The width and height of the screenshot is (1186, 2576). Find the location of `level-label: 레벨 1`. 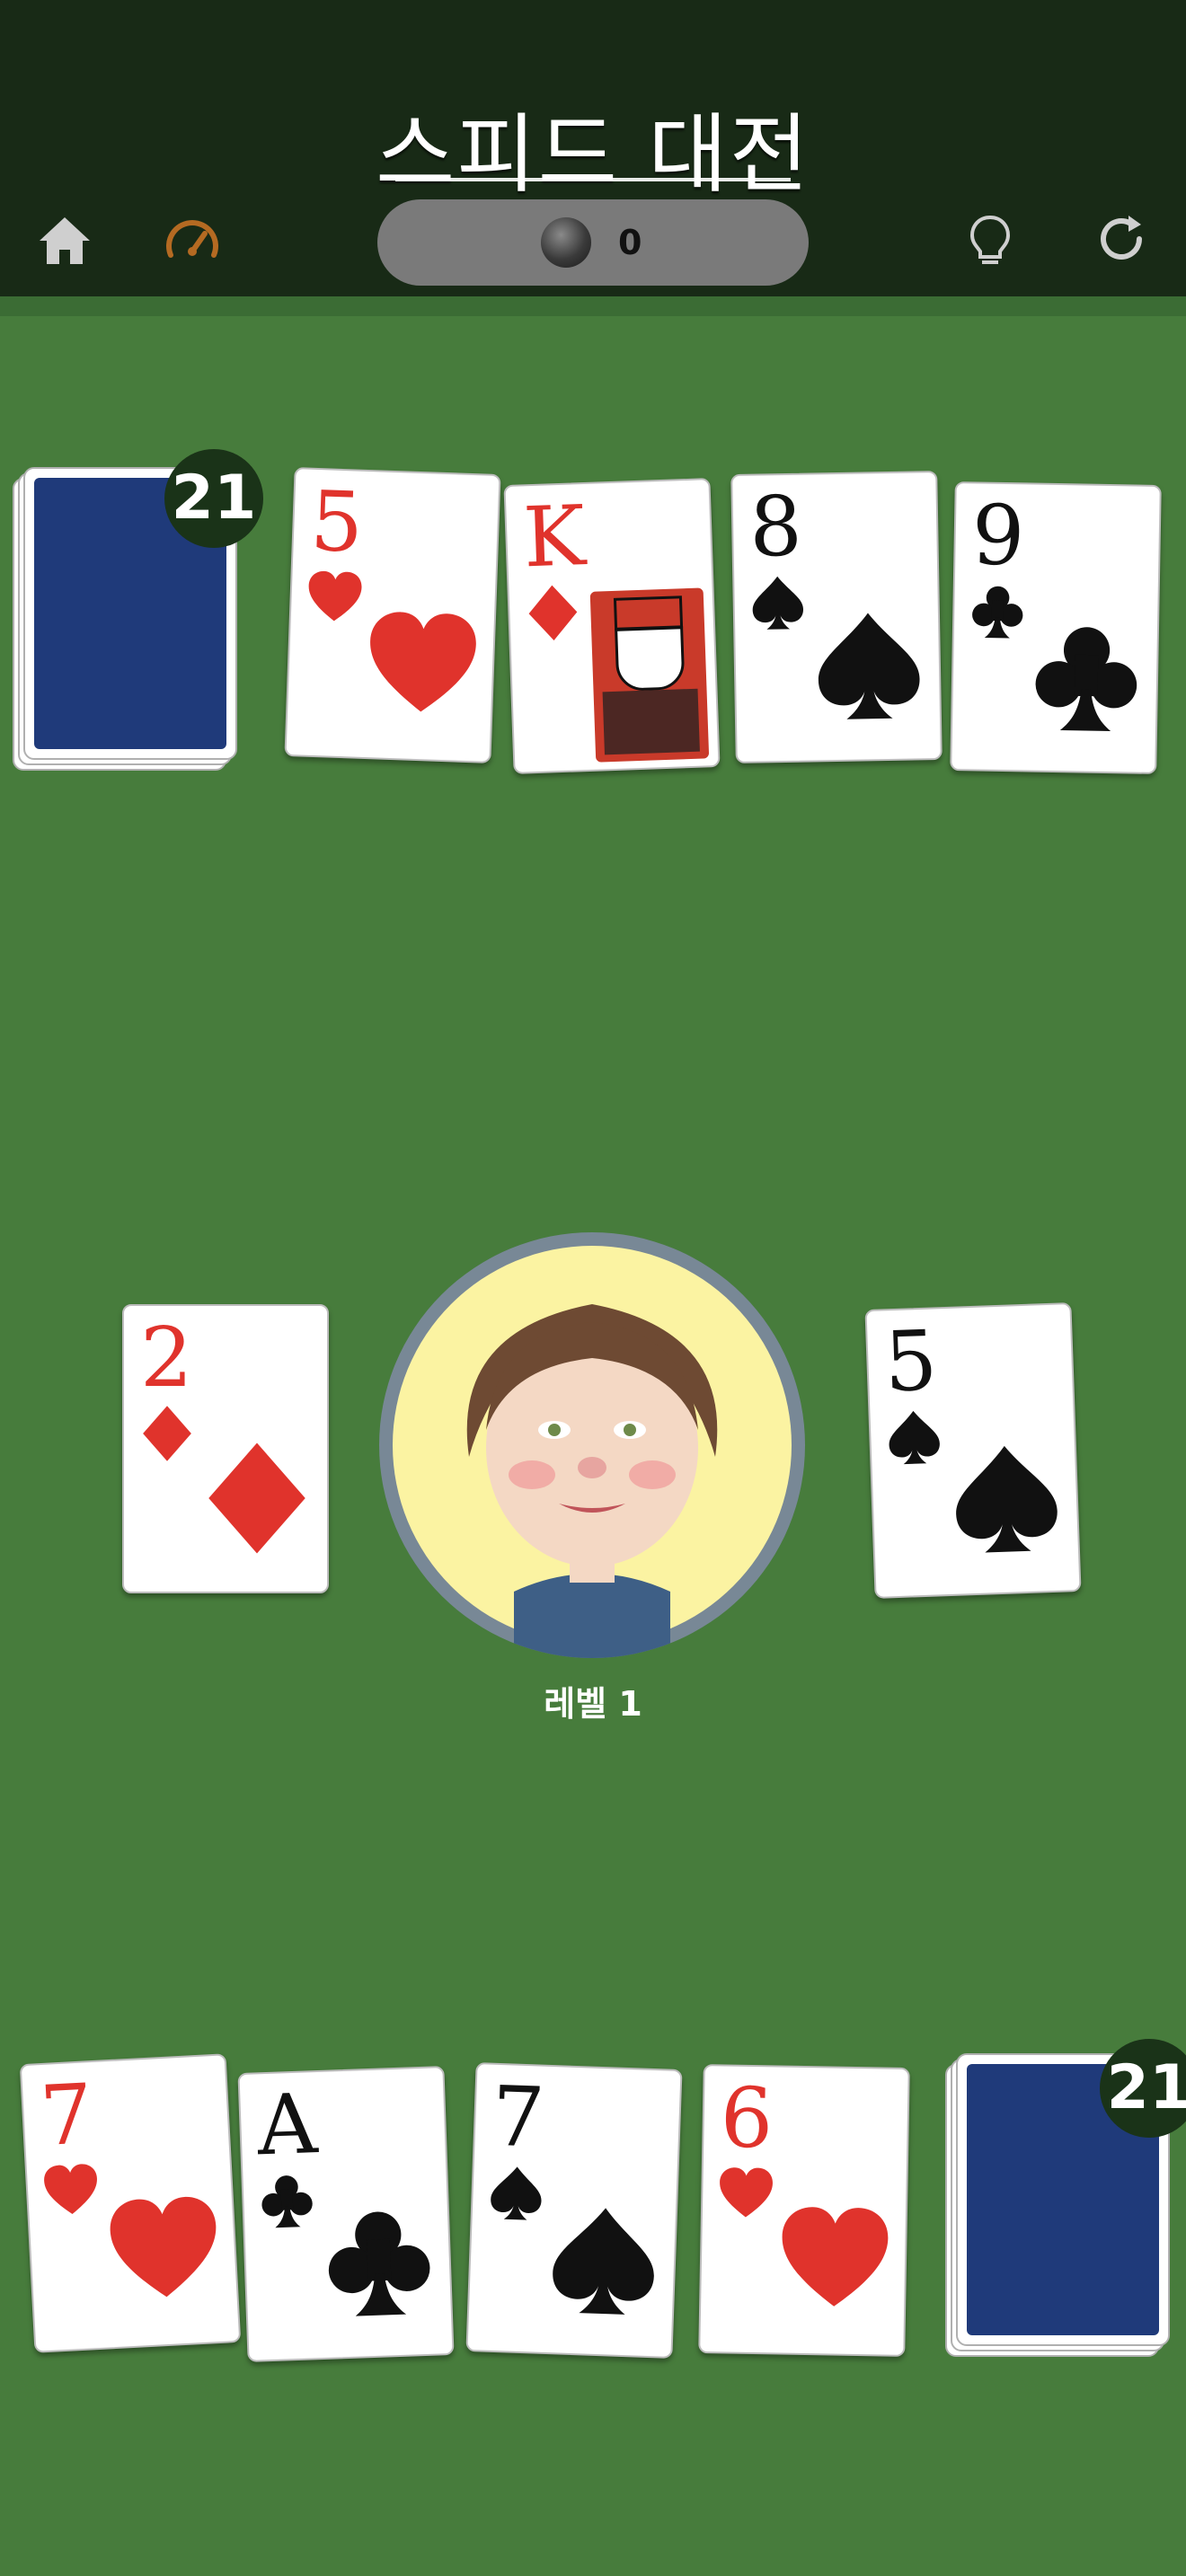

level-label: 레벨 1 is located at coordinates (593, 1704).